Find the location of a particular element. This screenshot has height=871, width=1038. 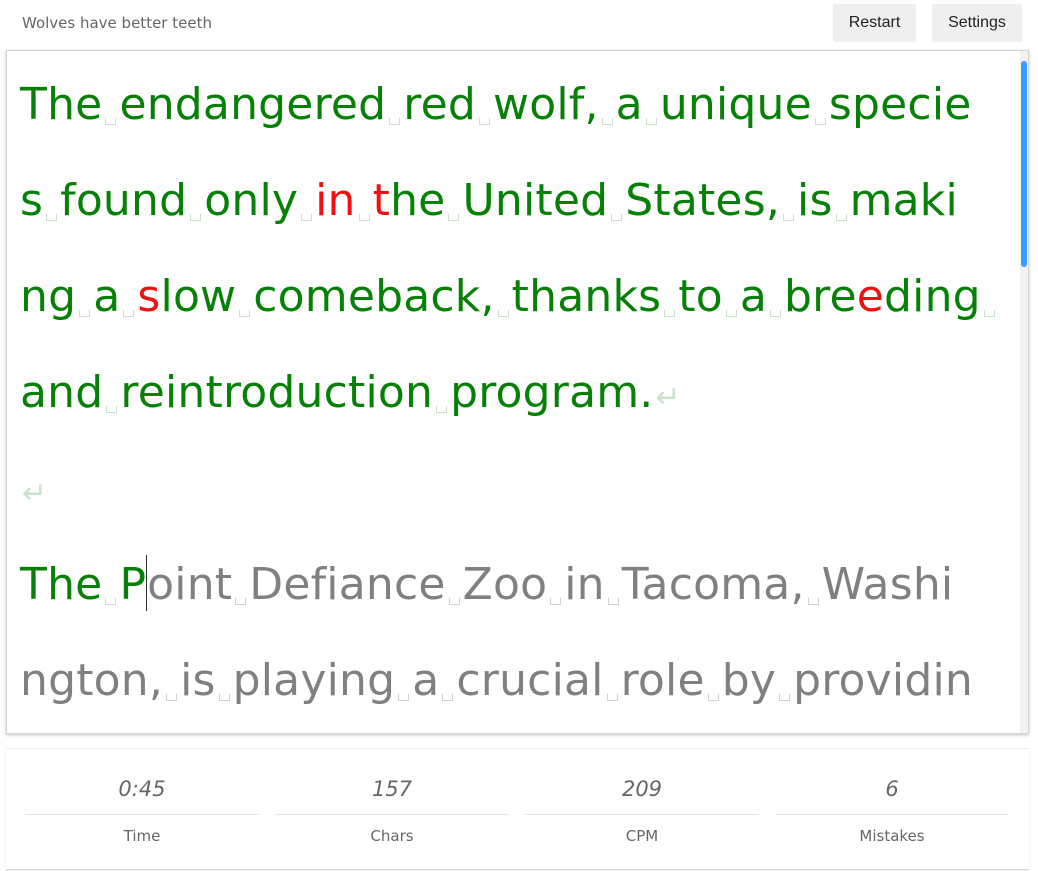

pending-chars: ngton, is located at coordinates (92, 680).